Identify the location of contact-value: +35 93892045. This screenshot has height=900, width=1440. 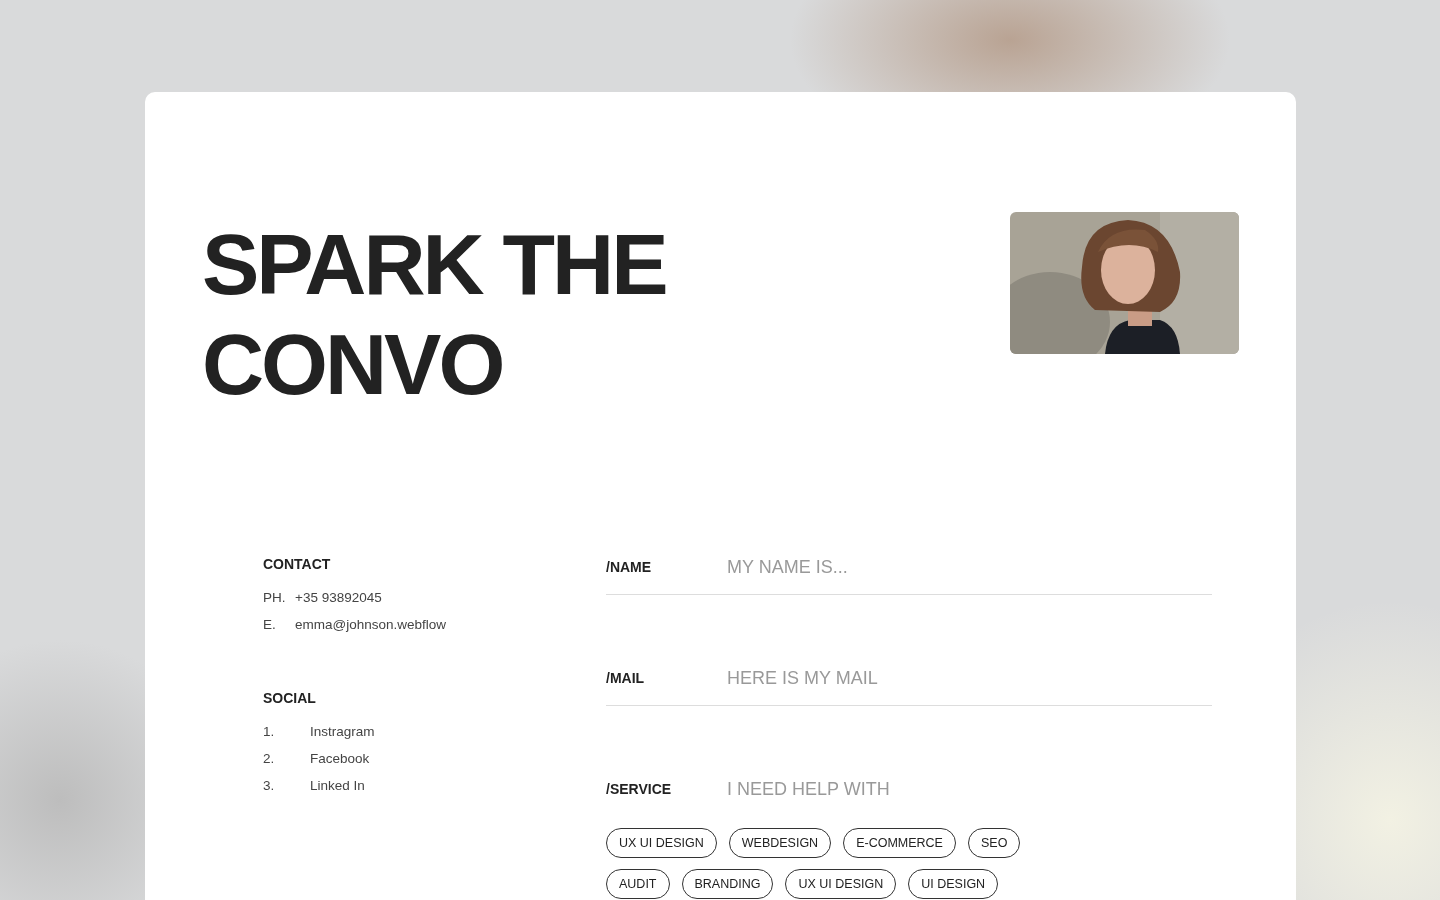
(338, 598).